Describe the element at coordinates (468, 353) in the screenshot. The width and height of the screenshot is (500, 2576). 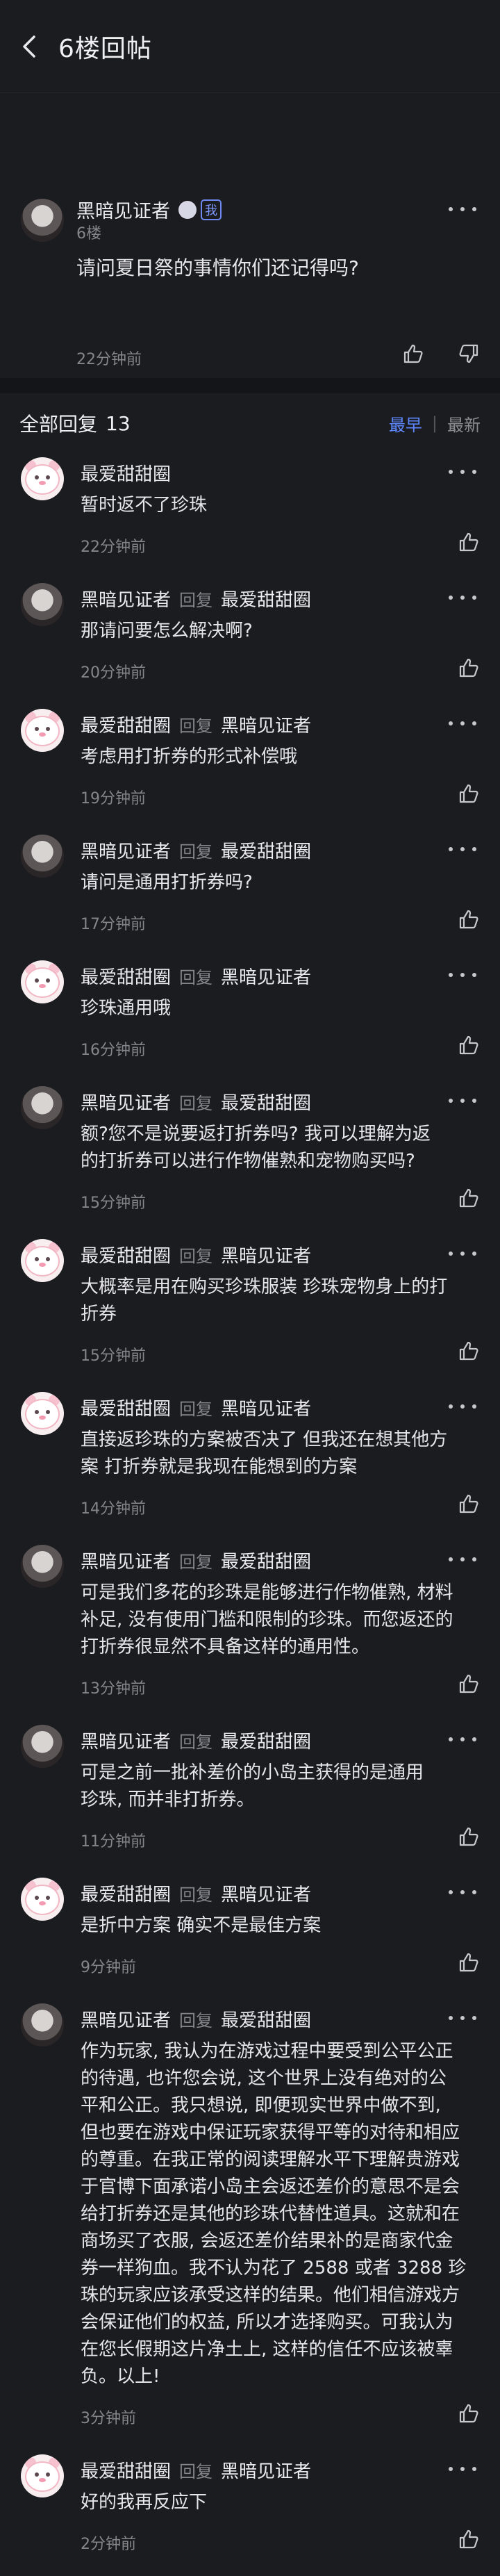
I see `thumbs-down-icon` at that location.